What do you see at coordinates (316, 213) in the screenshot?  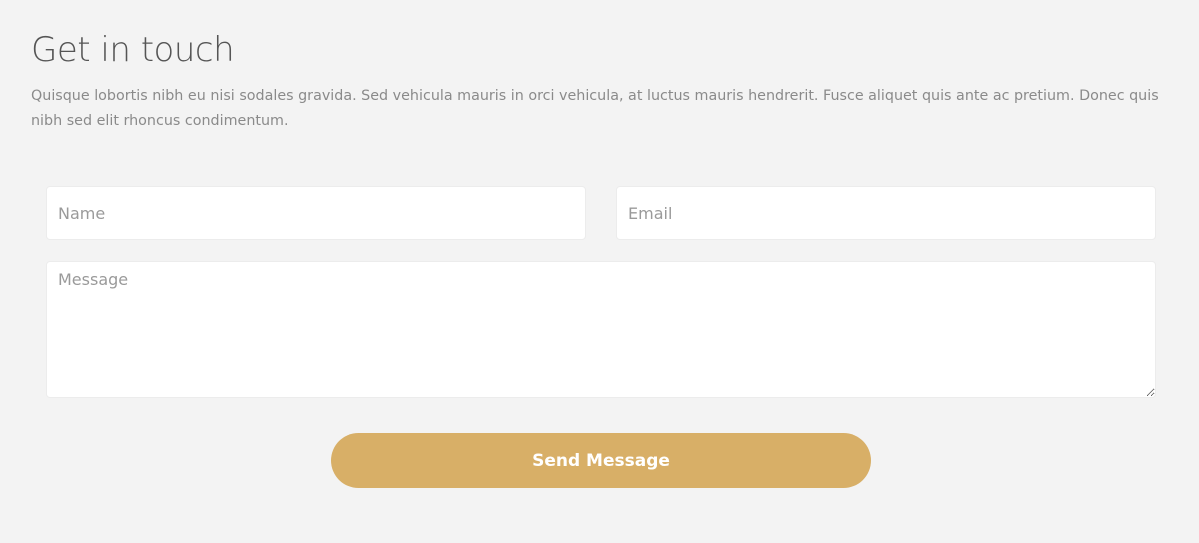 I see `name-input` at bounding box center [316, 213].